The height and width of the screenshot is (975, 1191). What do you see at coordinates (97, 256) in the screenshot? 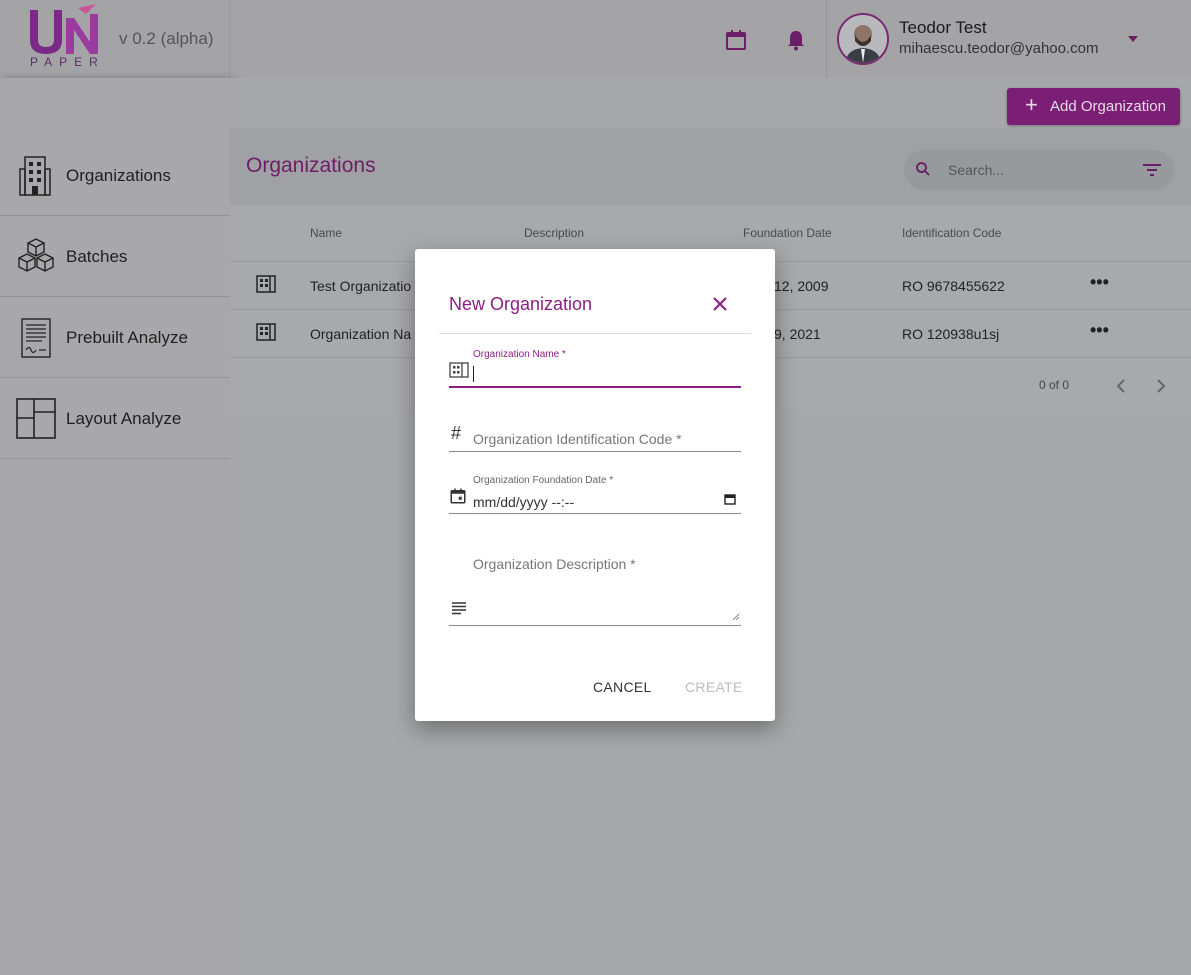
I see `sidebar-item-label: Batches` at bounding box center [97, 256].